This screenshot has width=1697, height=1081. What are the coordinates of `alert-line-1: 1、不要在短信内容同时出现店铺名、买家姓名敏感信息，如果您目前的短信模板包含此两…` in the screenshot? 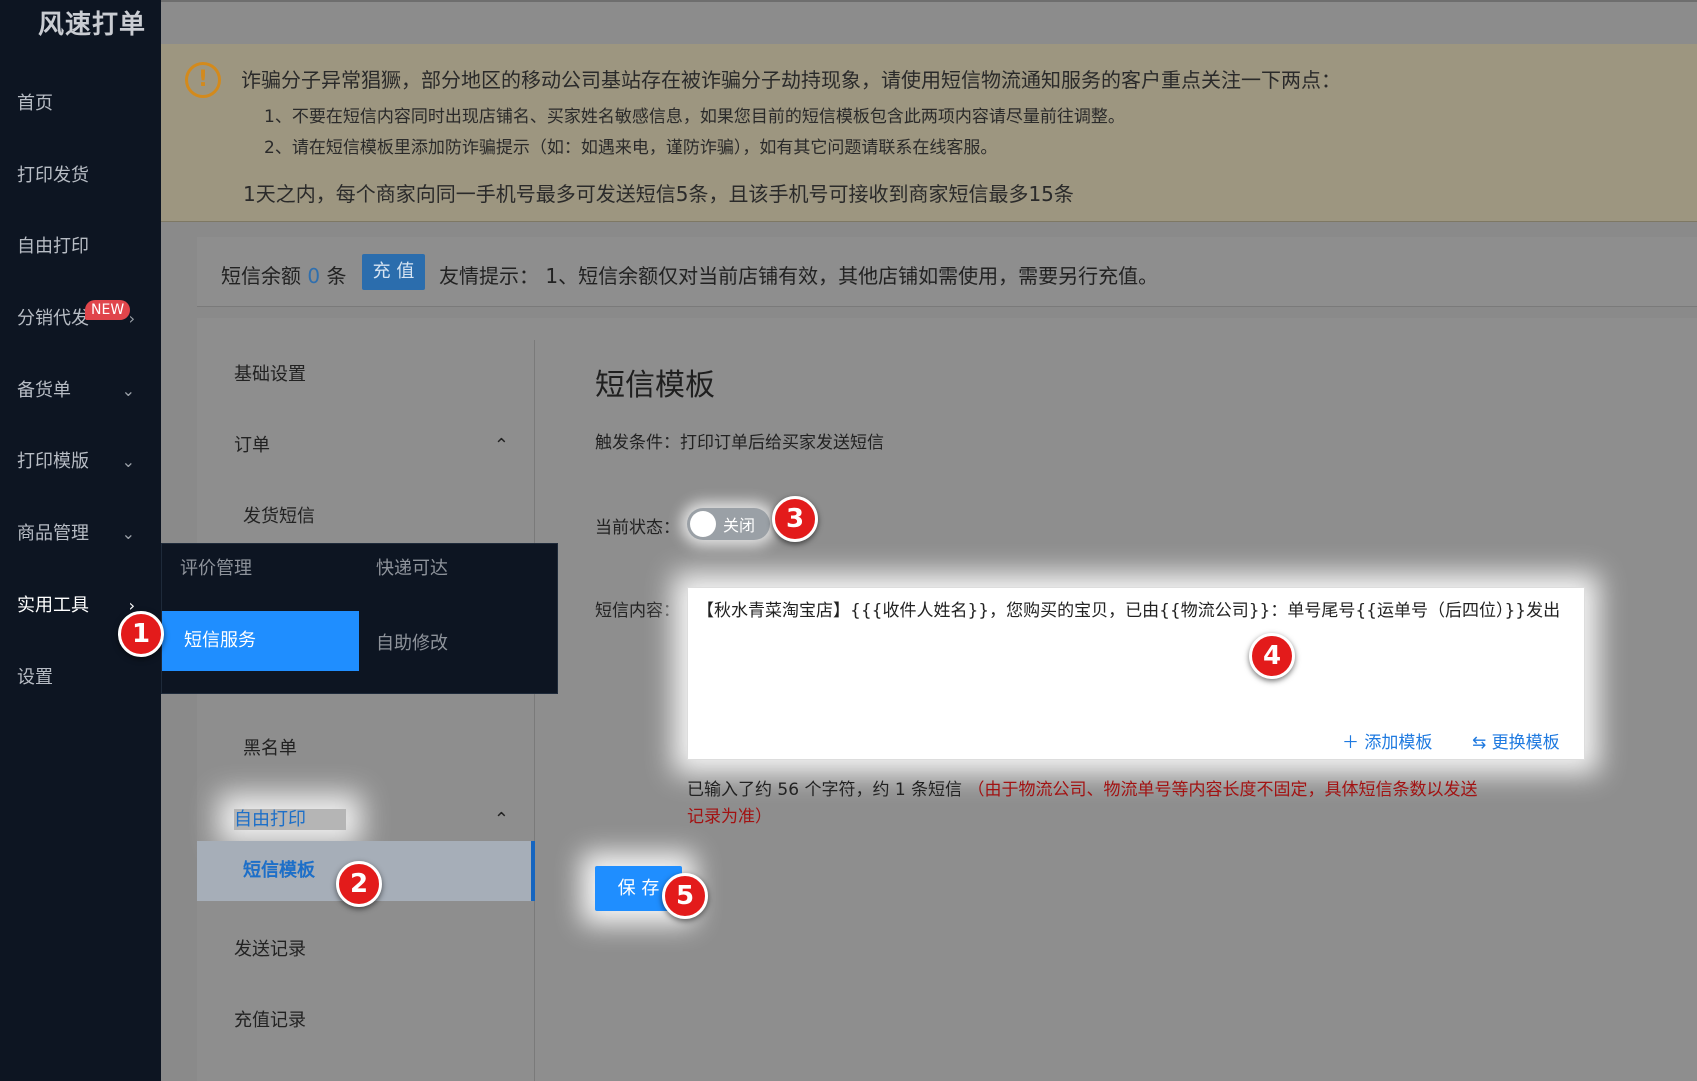 It's located at (694, 117).